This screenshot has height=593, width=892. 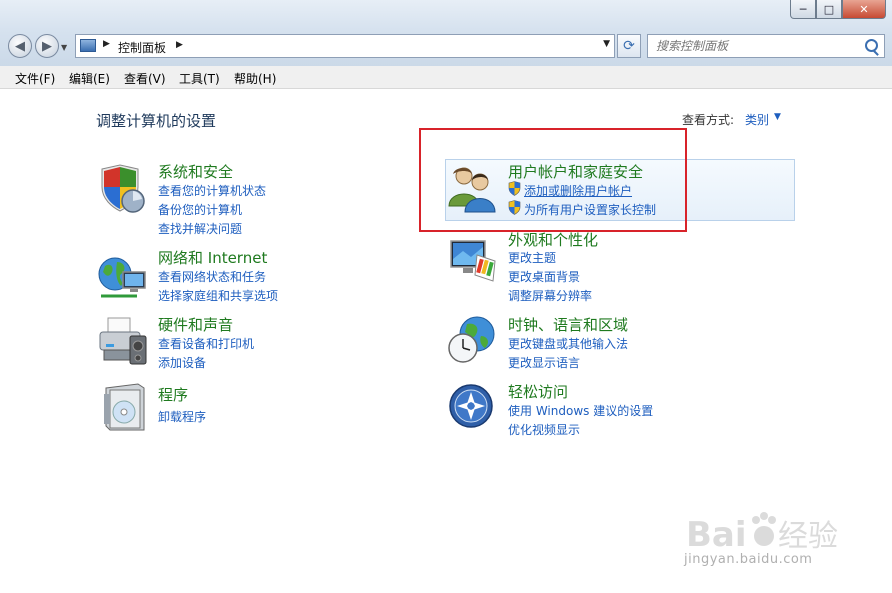 What do you see at coordinates (544, 276) in the screenshot?
I see `link-desktop-background: 更改桌面背景` at bounding box center [544, 276].